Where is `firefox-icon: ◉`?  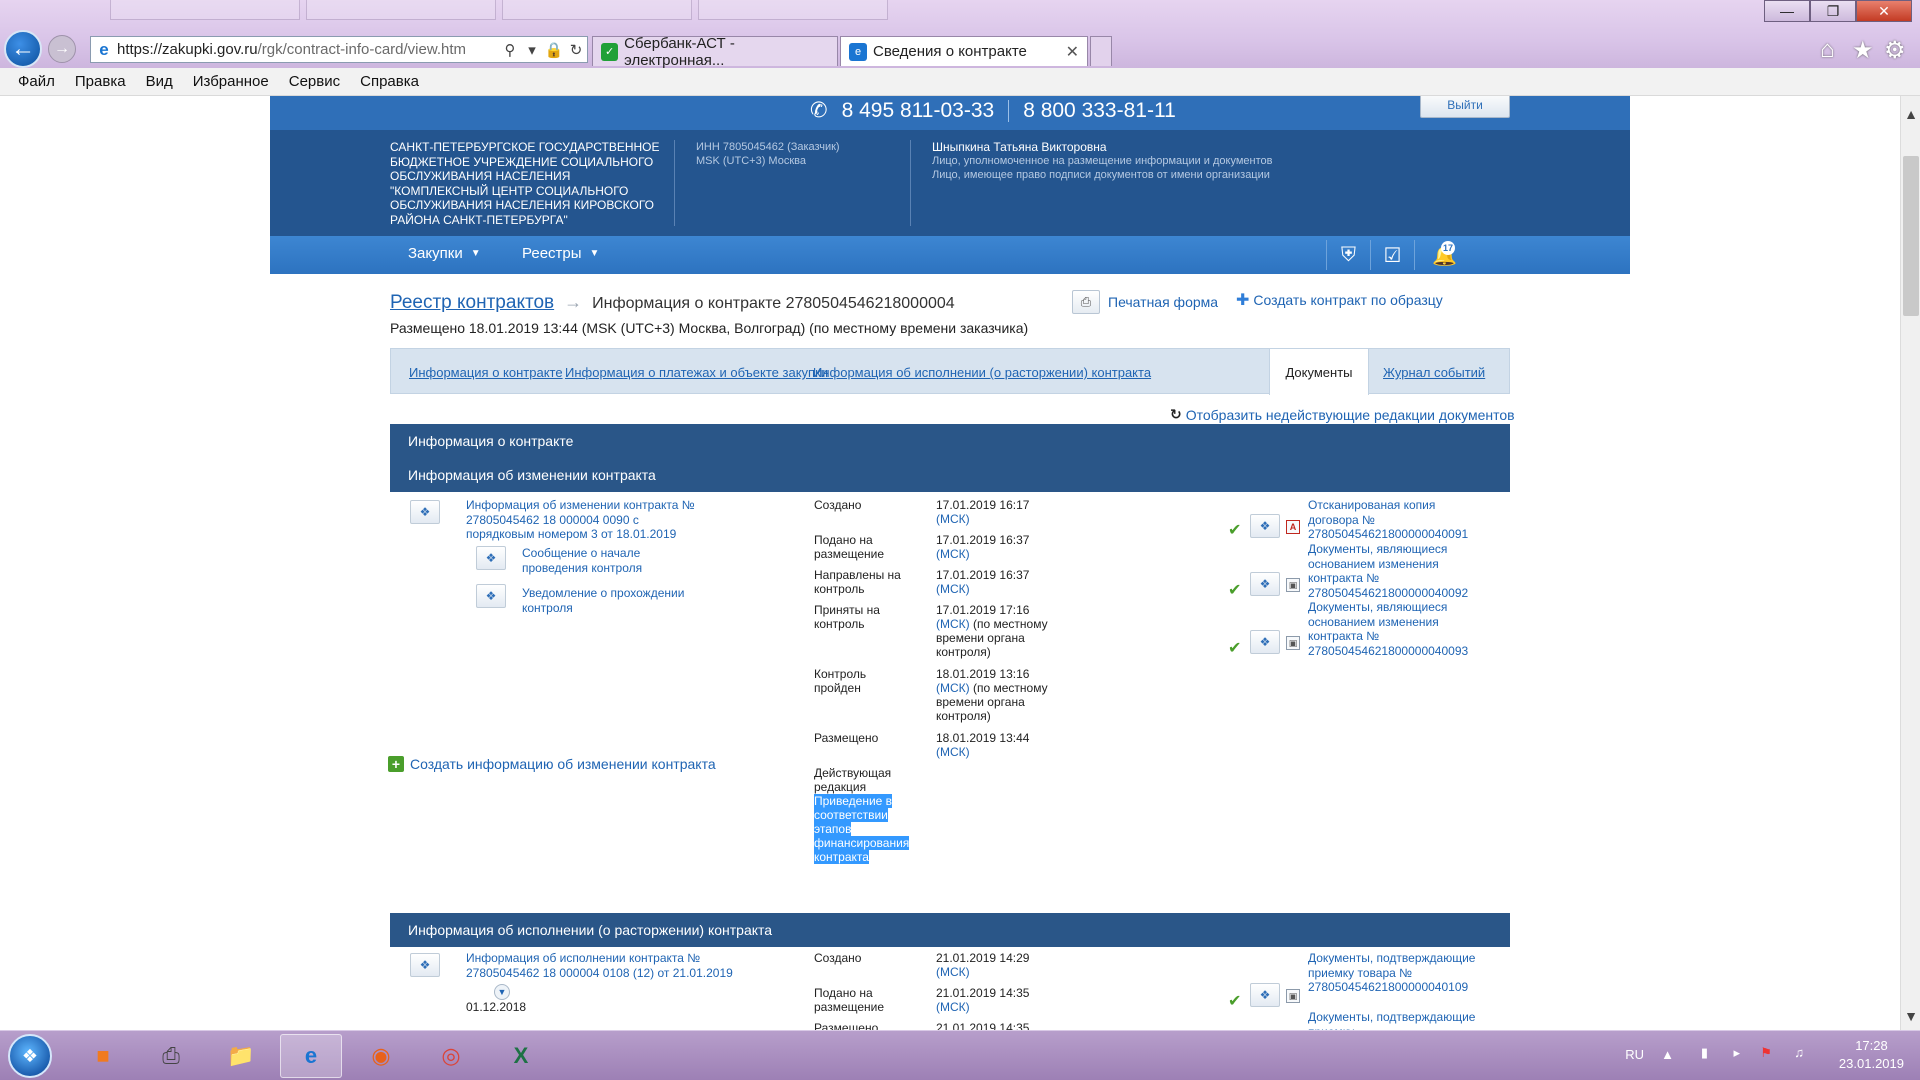 firefox-icon: ◉ is located at coordinates (381, 1056).